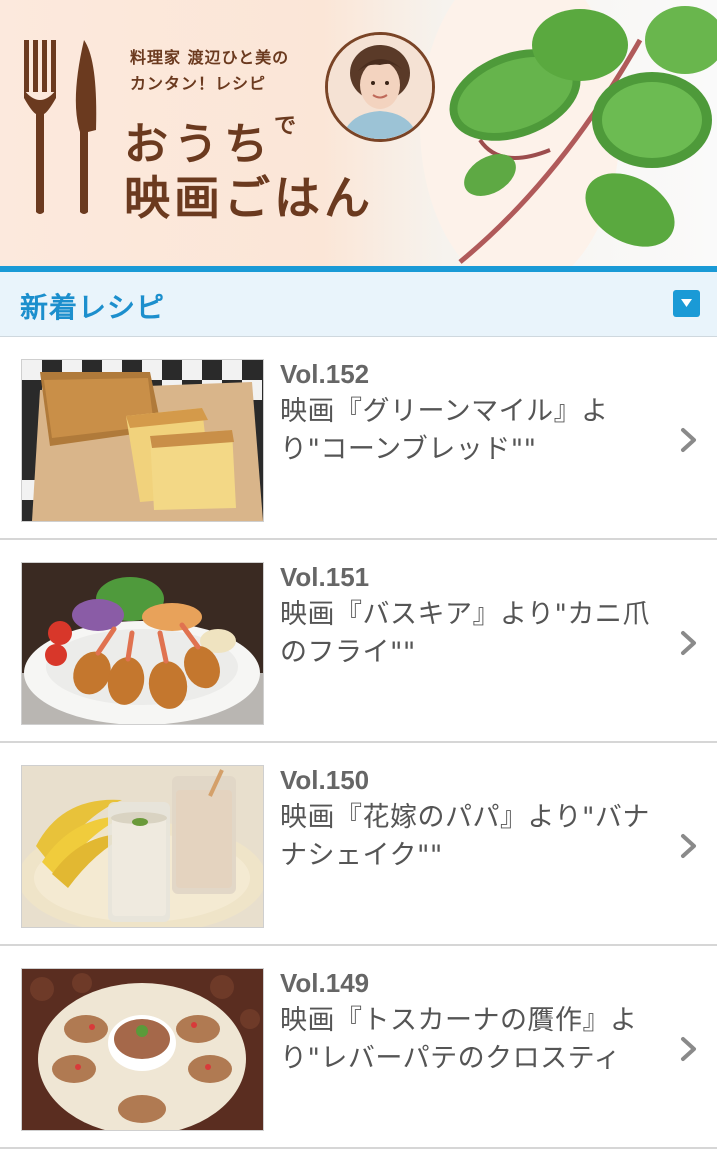 The width and height of the screenshot is (717, 1149). I want to click on recipe-vol-number: Vol.151, so click(325, 577).